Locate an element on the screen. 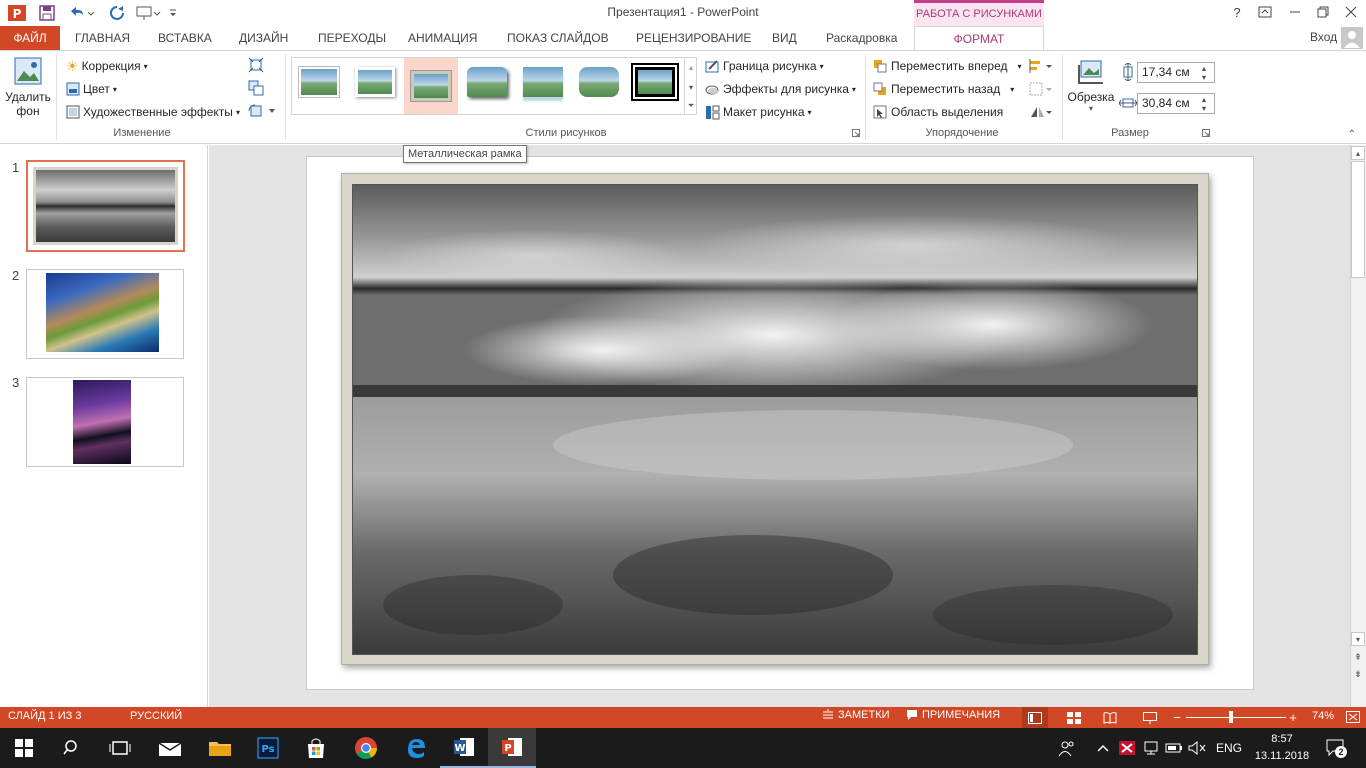  tab-insert: ВСТАВКА is located at coordinates (185, 38).